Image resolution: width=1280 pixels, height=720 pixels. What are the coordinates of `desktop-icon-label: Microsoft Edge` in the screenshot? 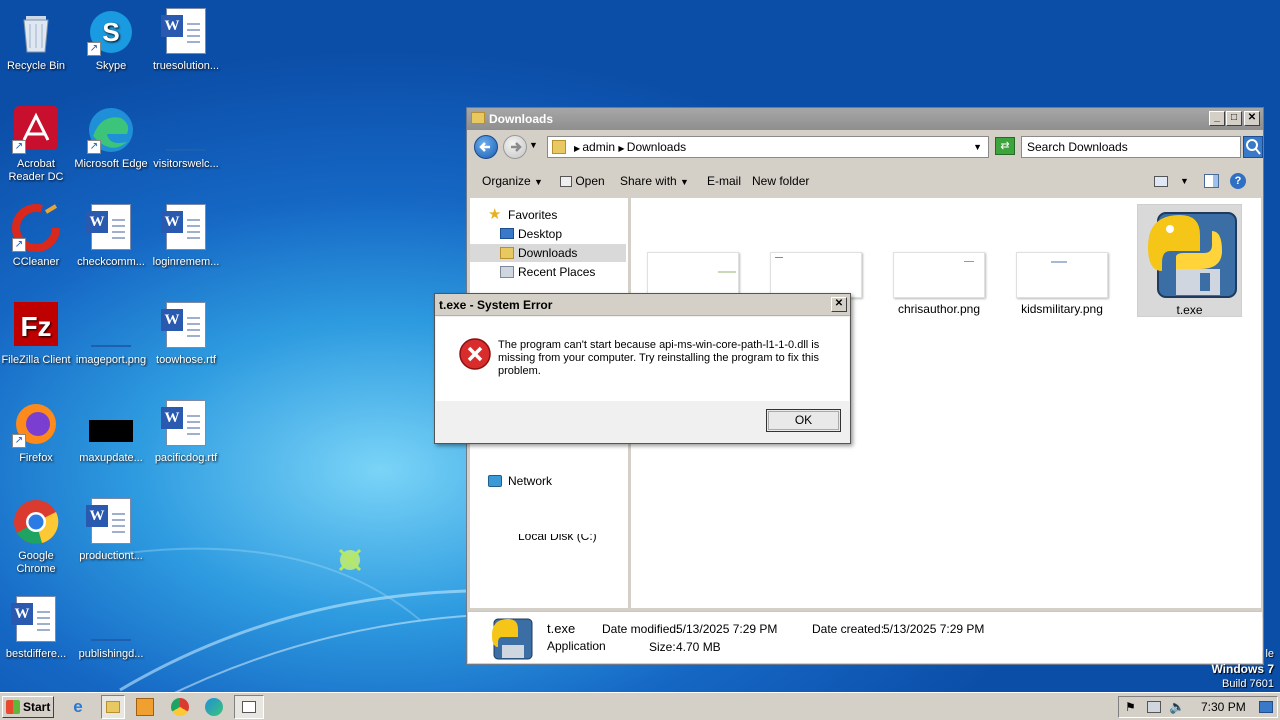 It's located at (111, 164).